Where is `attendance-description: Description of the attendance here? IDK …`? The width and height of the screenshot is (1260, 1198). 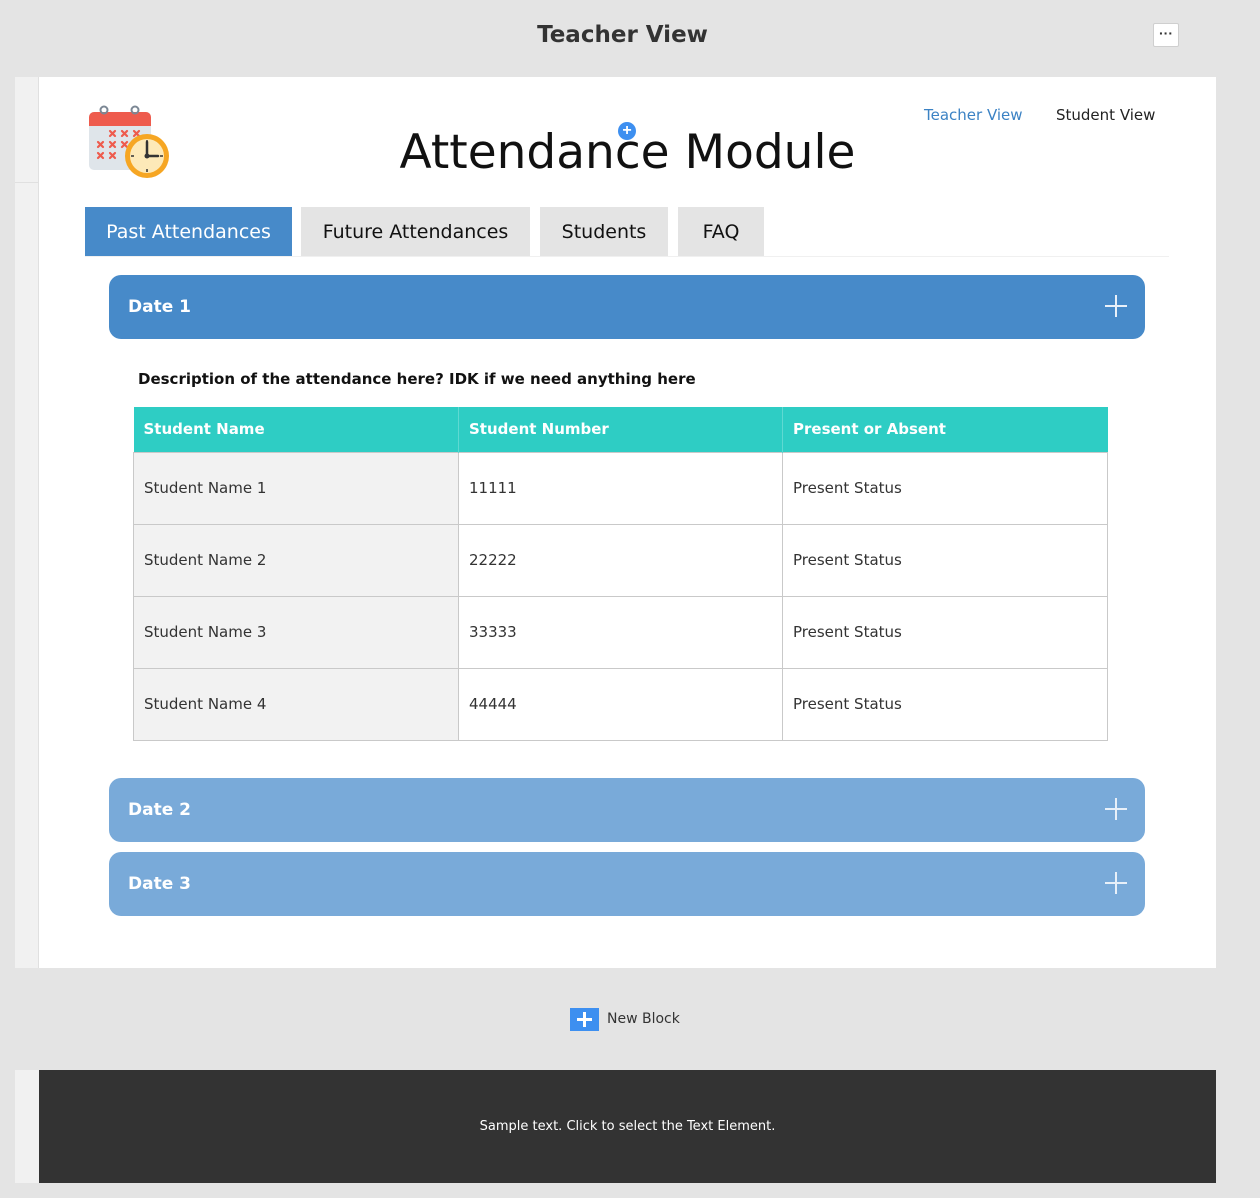
attendance-description: Description of the attendance here? IDK … is located at coordinates (417, 379).